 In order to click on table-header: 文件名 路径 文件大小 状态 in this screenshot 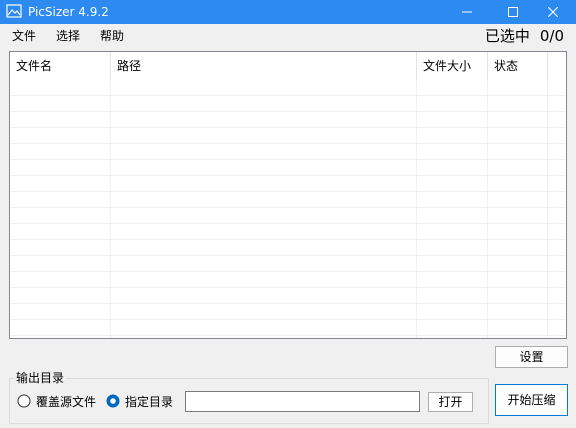, I will do `click(288, 66)`.